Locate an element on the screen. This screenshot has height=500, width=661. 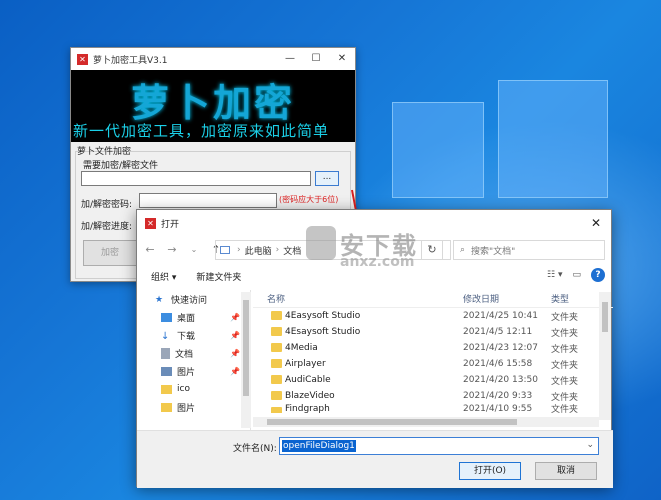
dialog-app-icon: ✕ is located at coordinates (150, 223).